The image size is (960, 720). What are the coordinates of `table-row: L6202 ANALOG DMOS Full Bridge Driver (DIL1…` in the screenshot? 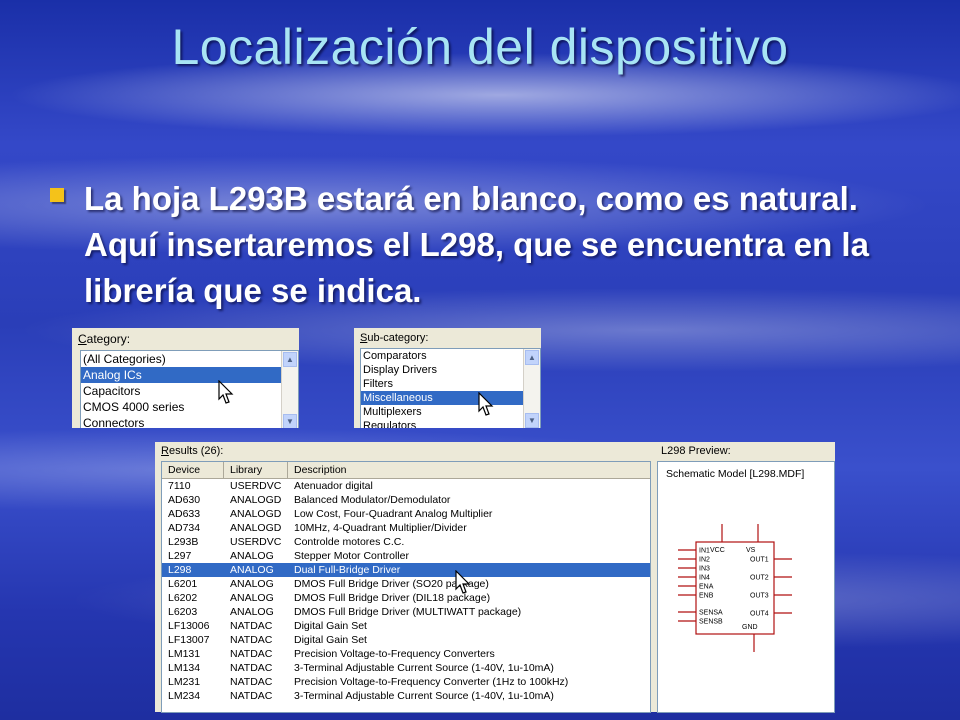 It's located at (406, 598).